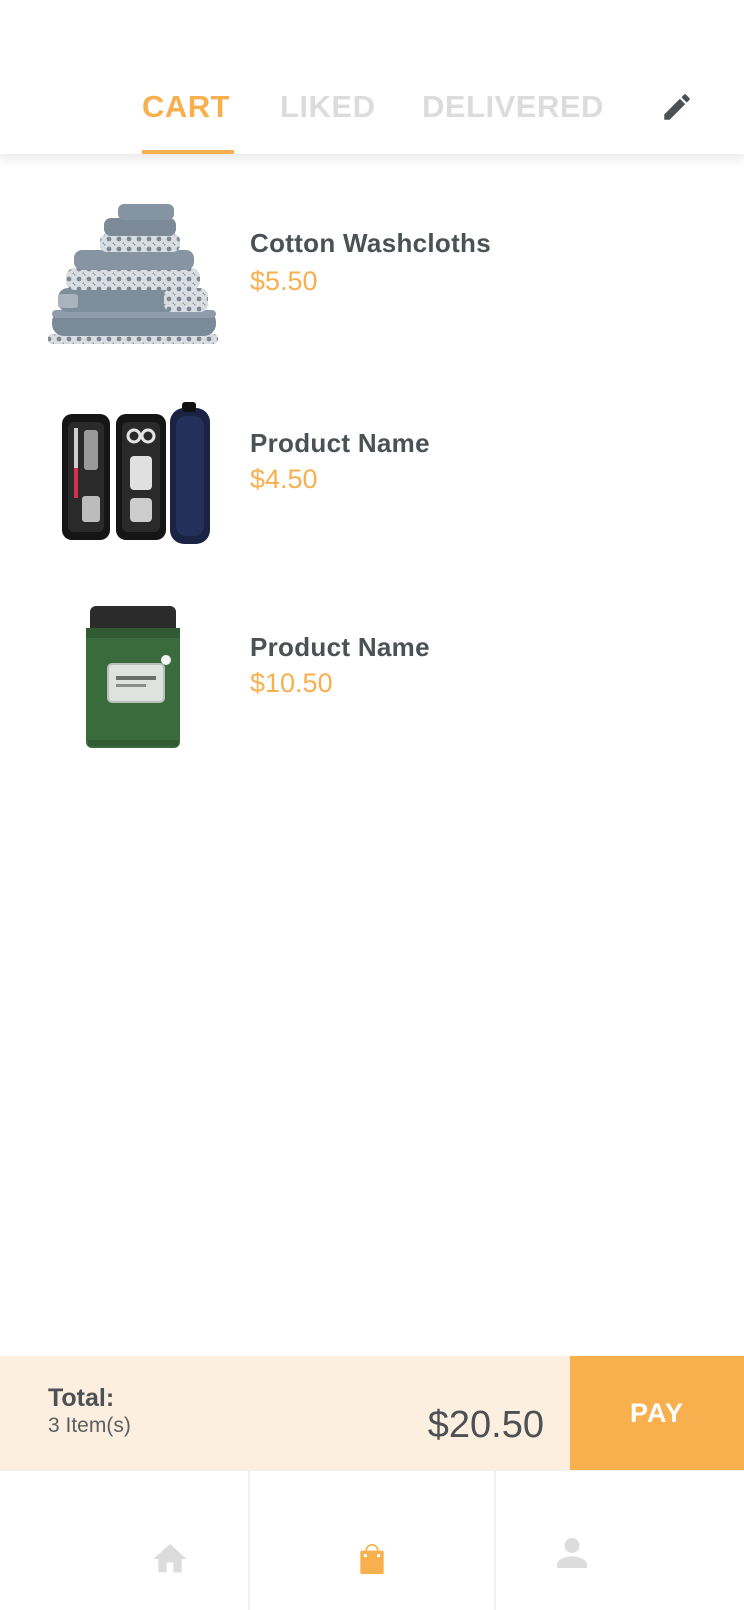 The image size is (744, 1610). What do you see at coordinates (572, 1553) in the screenshot?
I see `user-icon` at bounding box center [572, 1553].